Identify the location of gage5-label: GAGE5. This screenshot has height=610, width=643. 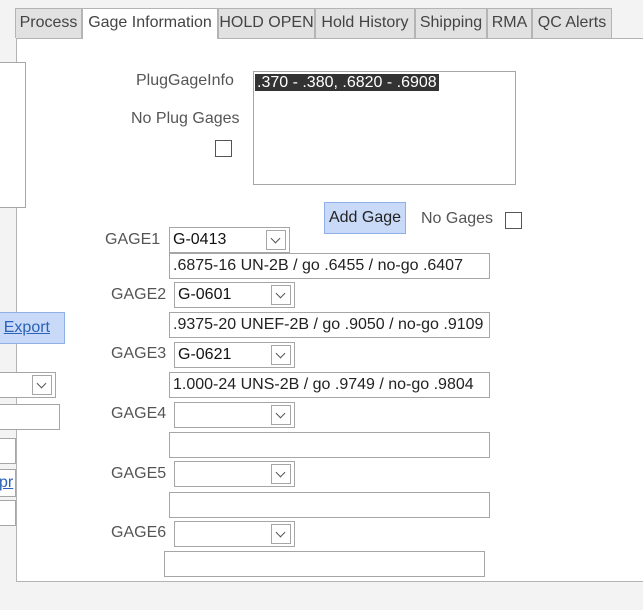
(139, 473).